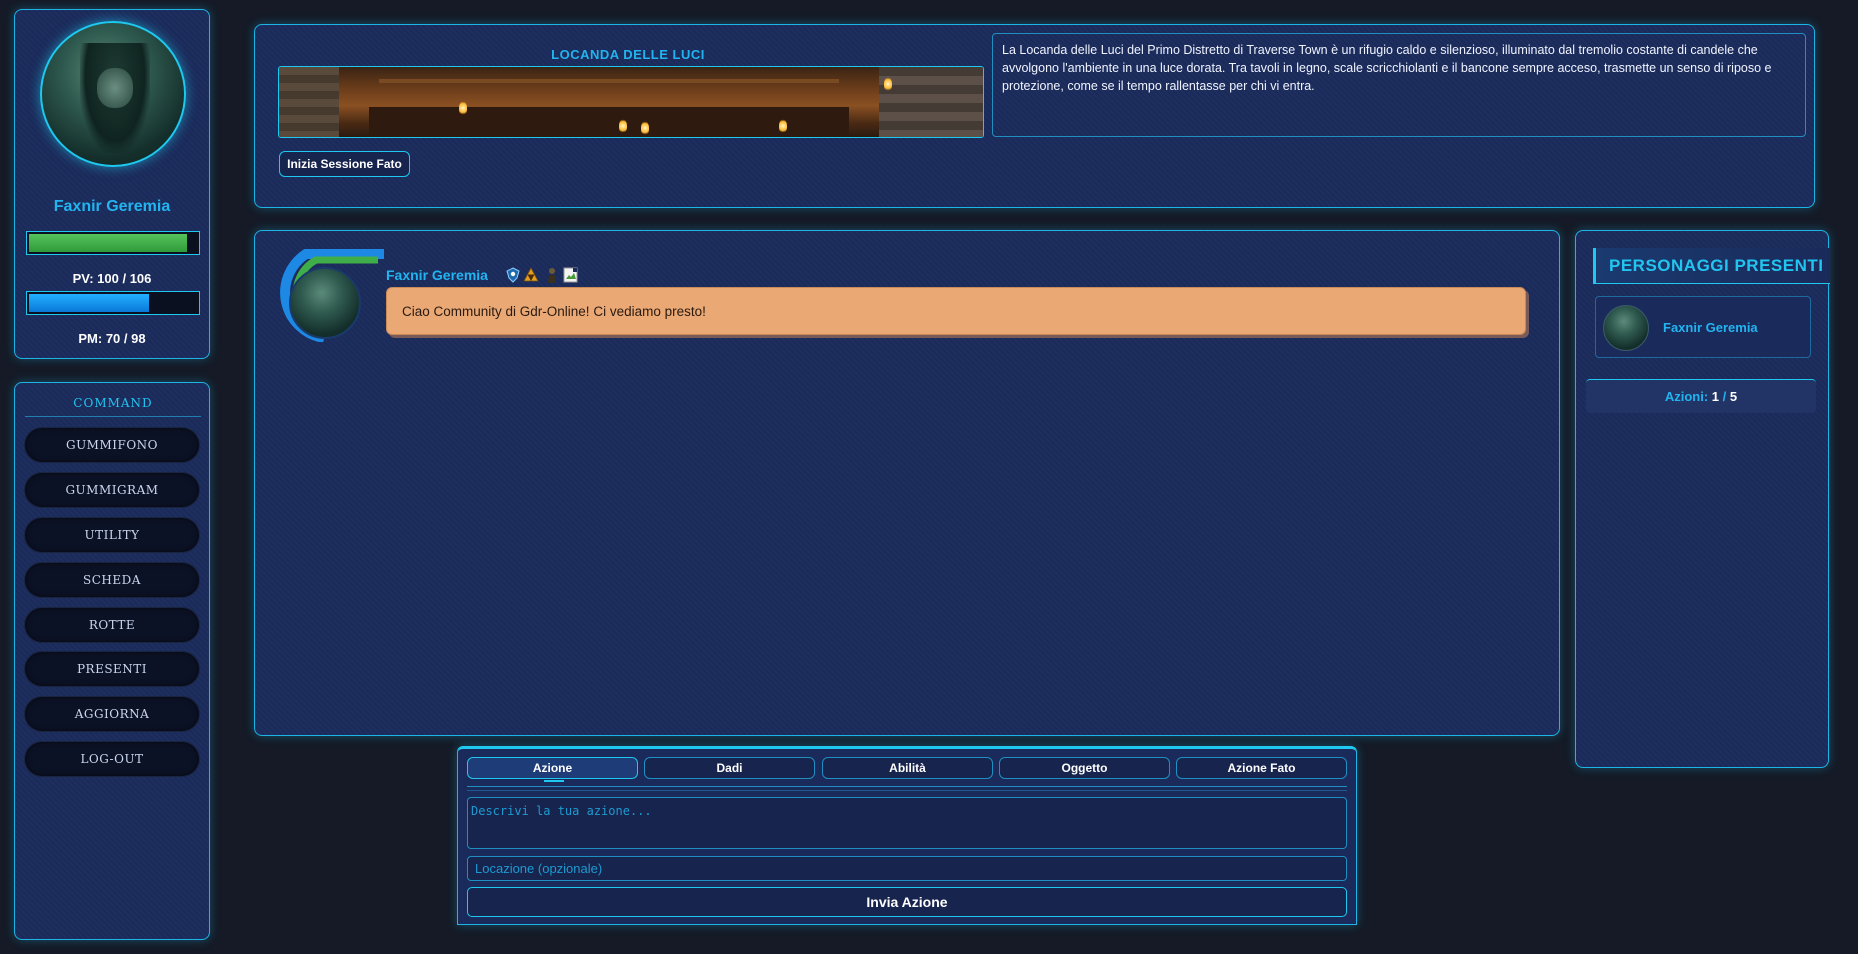 The image size is (1858, 954). I want to click on present-character-item: Faxnir Geremia, so click(1703, 327).